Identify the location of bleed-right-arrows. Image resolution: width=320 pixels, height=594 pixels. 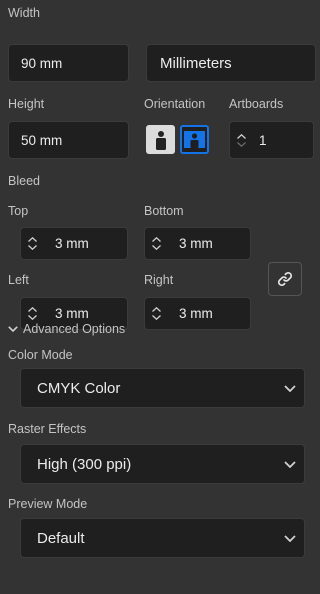
(156, 313).